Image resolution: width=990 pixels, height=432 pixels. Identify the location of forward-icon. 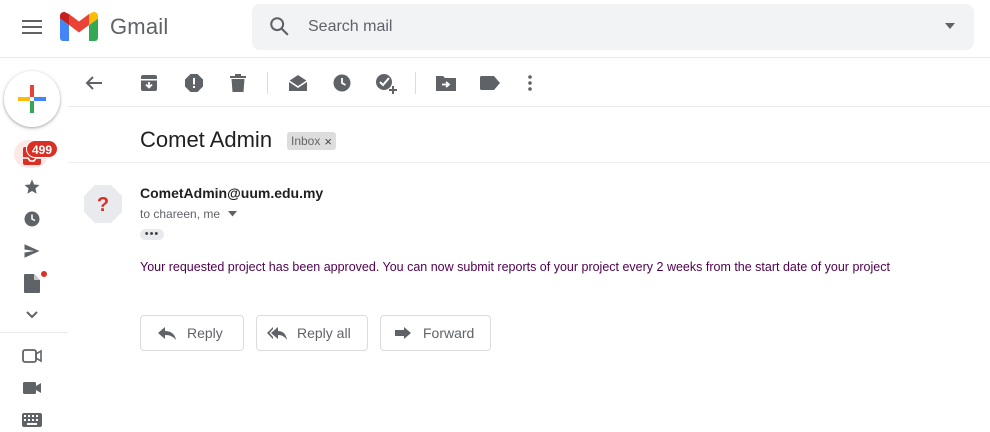
(403, 333).